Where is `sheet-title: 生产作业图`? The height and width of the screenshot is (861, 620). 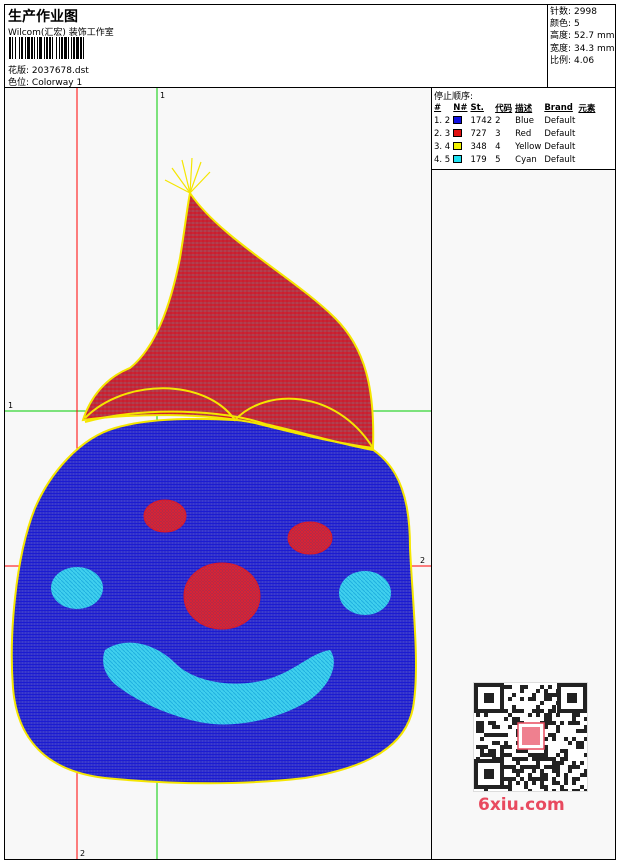 sheet-title: 生产作业图 is located at coordinates (43, 17).